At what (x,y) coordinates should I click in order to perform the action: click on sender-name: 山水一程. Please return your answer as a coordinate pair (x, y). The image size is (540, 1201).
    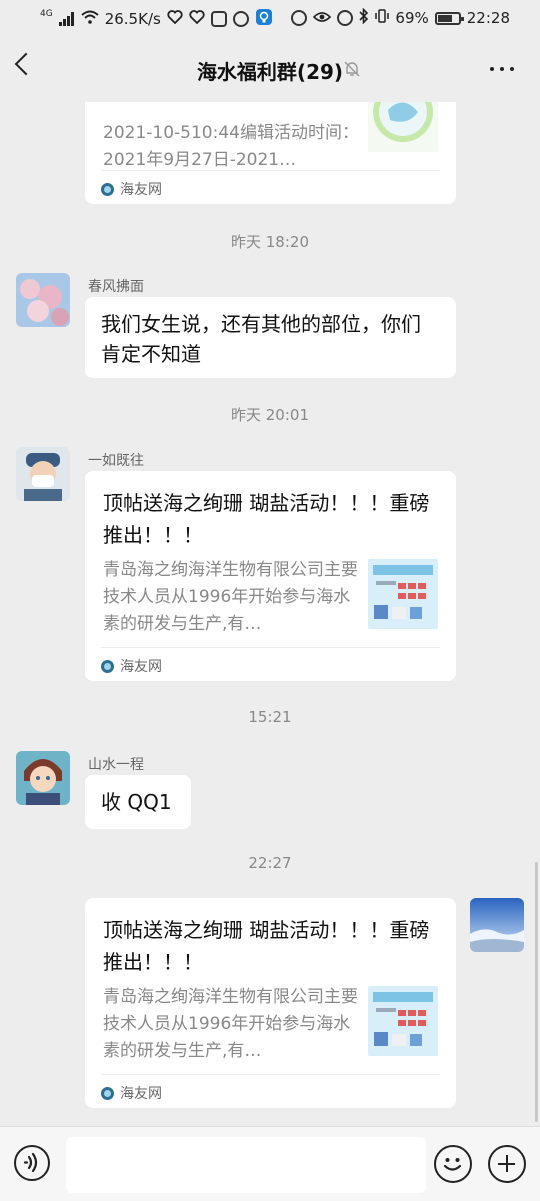
    Looking at the image, I should click on (116, 765).